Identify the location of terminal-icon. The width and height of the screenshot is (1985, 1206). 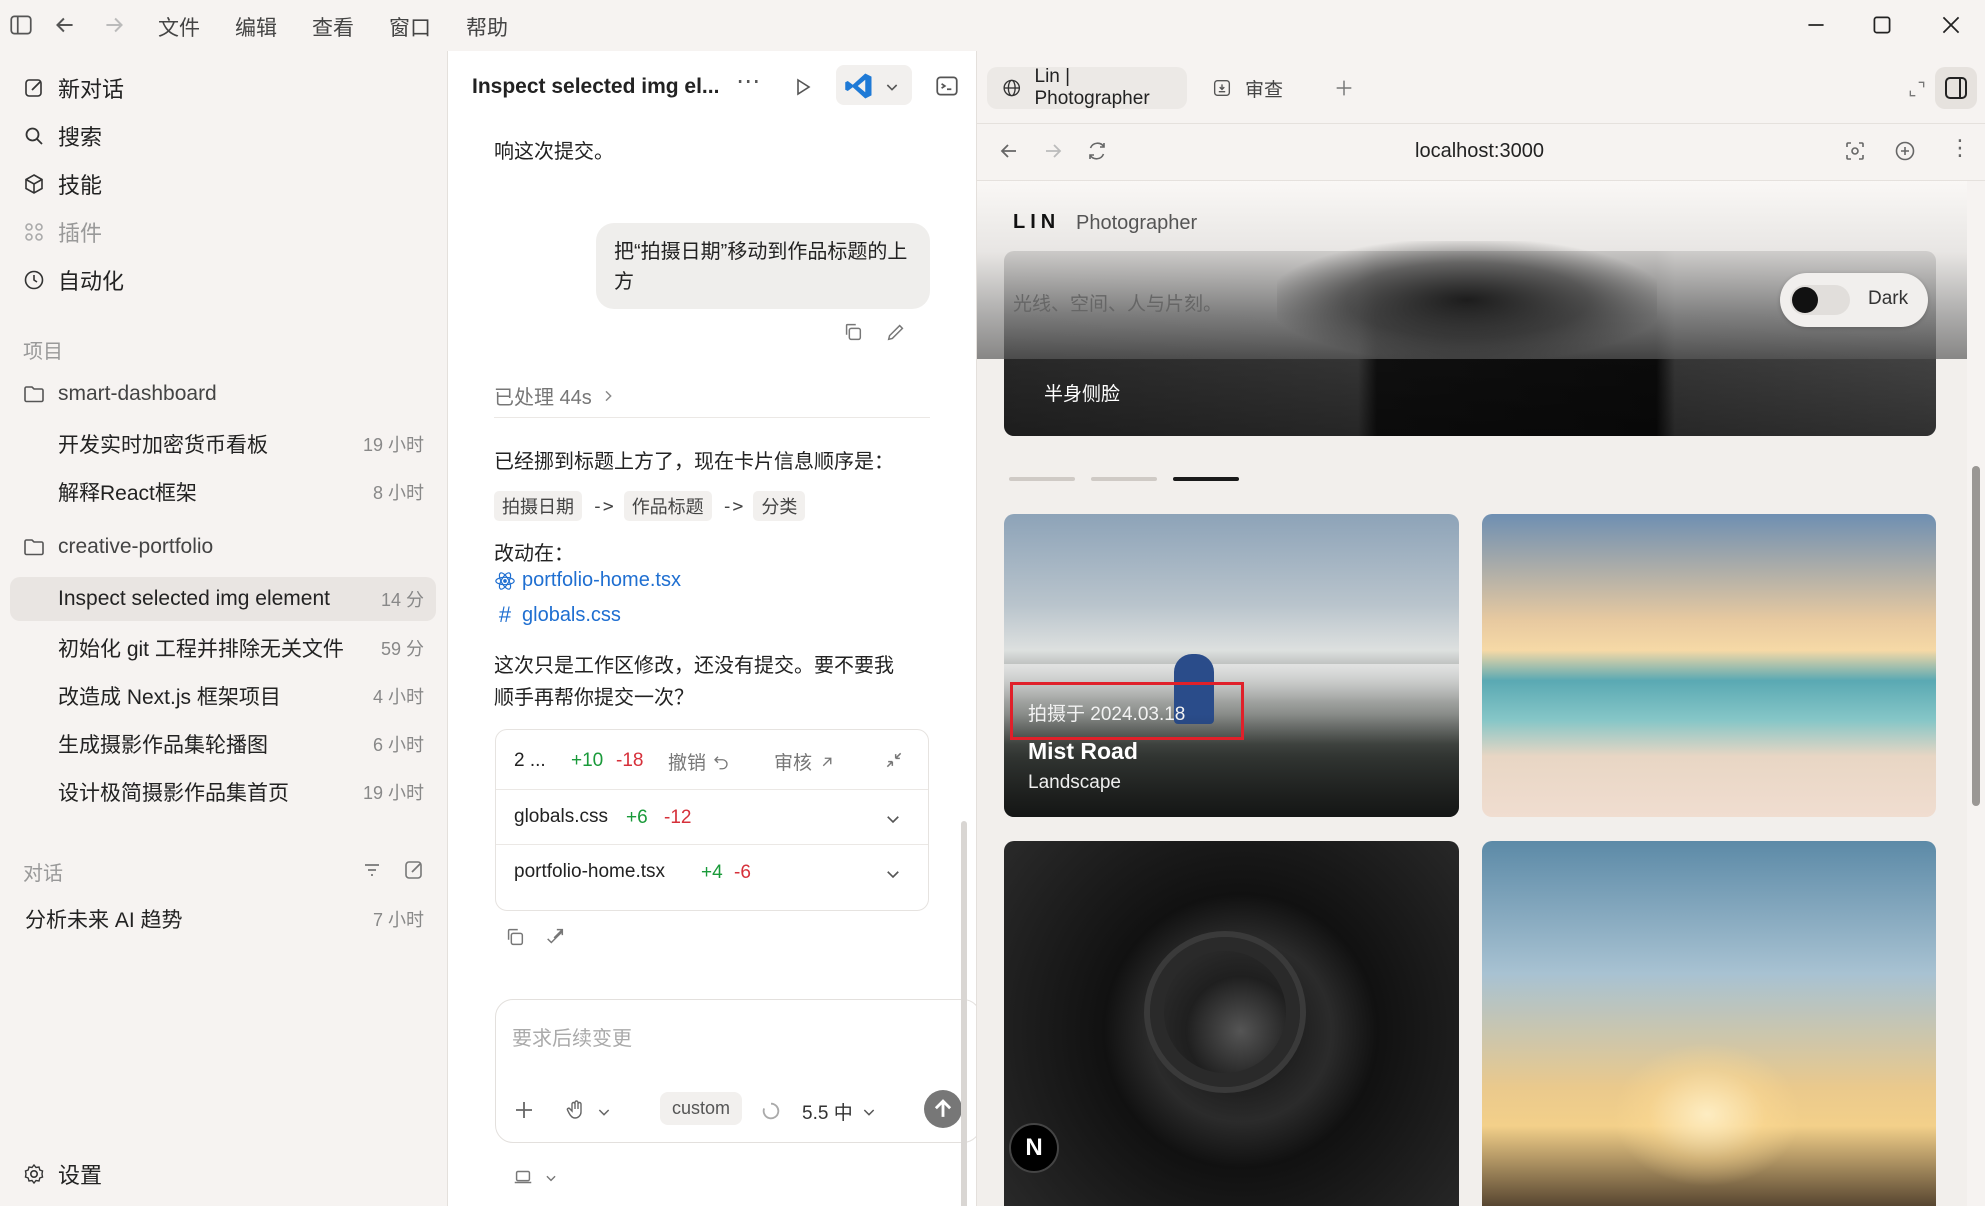
(947, 86).